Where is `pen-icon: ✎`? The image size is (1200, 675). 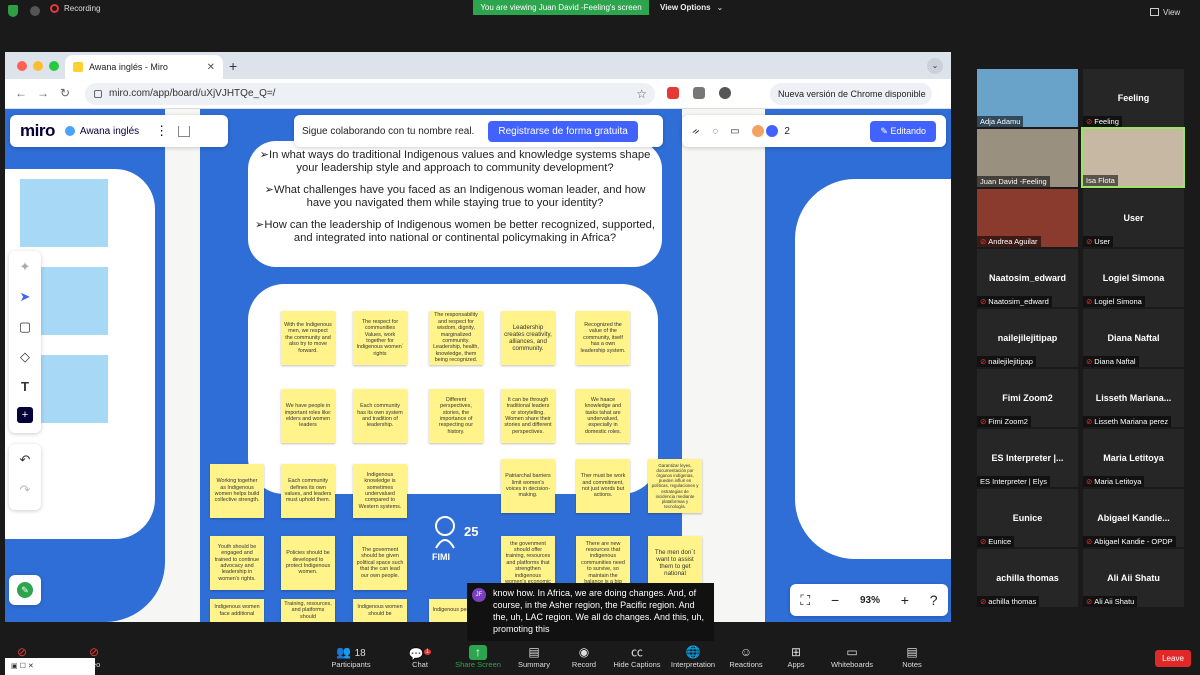
pen-icon: ✎ is located at coordinates (25, 590).